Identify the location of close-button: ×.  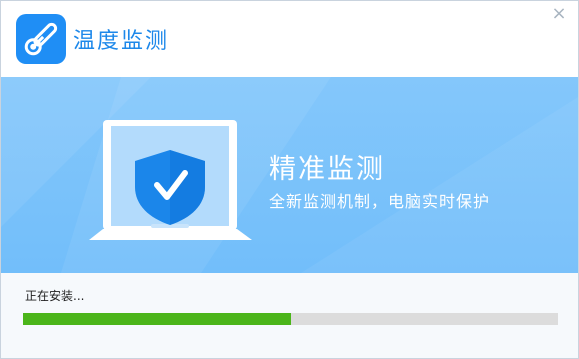
(559, 14).